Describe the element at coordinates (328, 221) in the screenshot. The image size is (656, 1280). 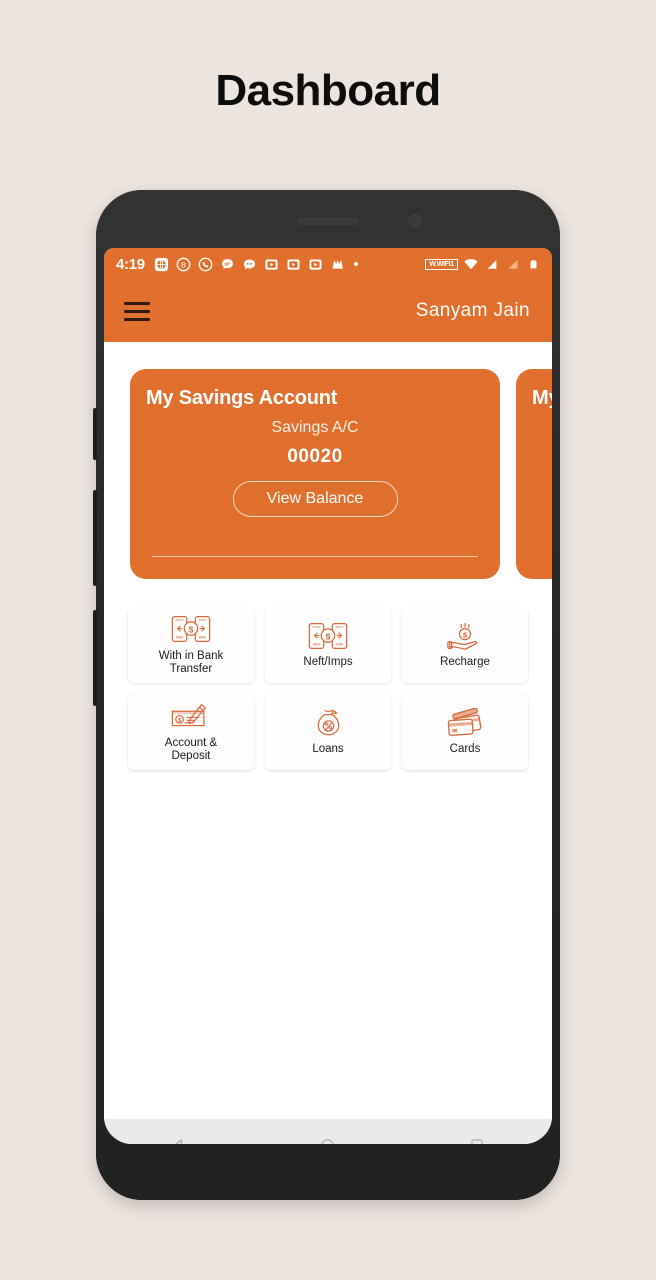
I see `earpiece-speaker` at that location.